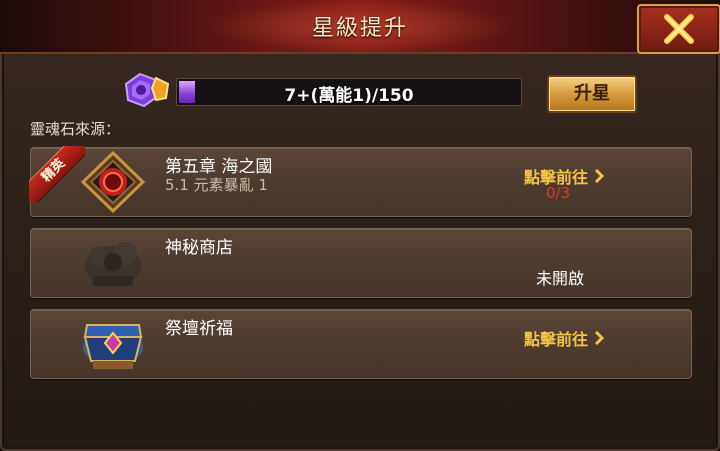 This screenshot has width=720, height=451. I want to click on soul-stone-progress-bar: 7+(萬能1)/150, so click(349, 92).